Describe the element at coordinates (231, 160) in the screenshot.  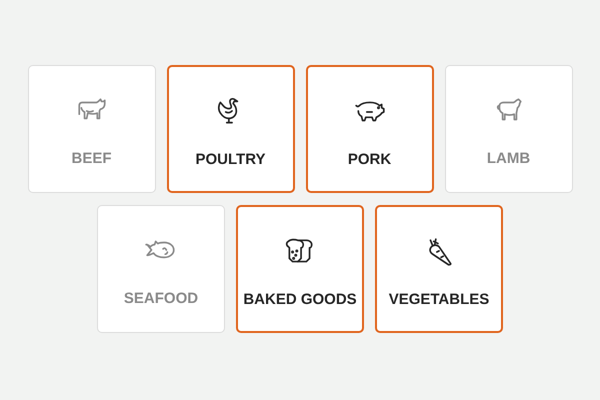
I see `category-label: POULTRY` at that location.